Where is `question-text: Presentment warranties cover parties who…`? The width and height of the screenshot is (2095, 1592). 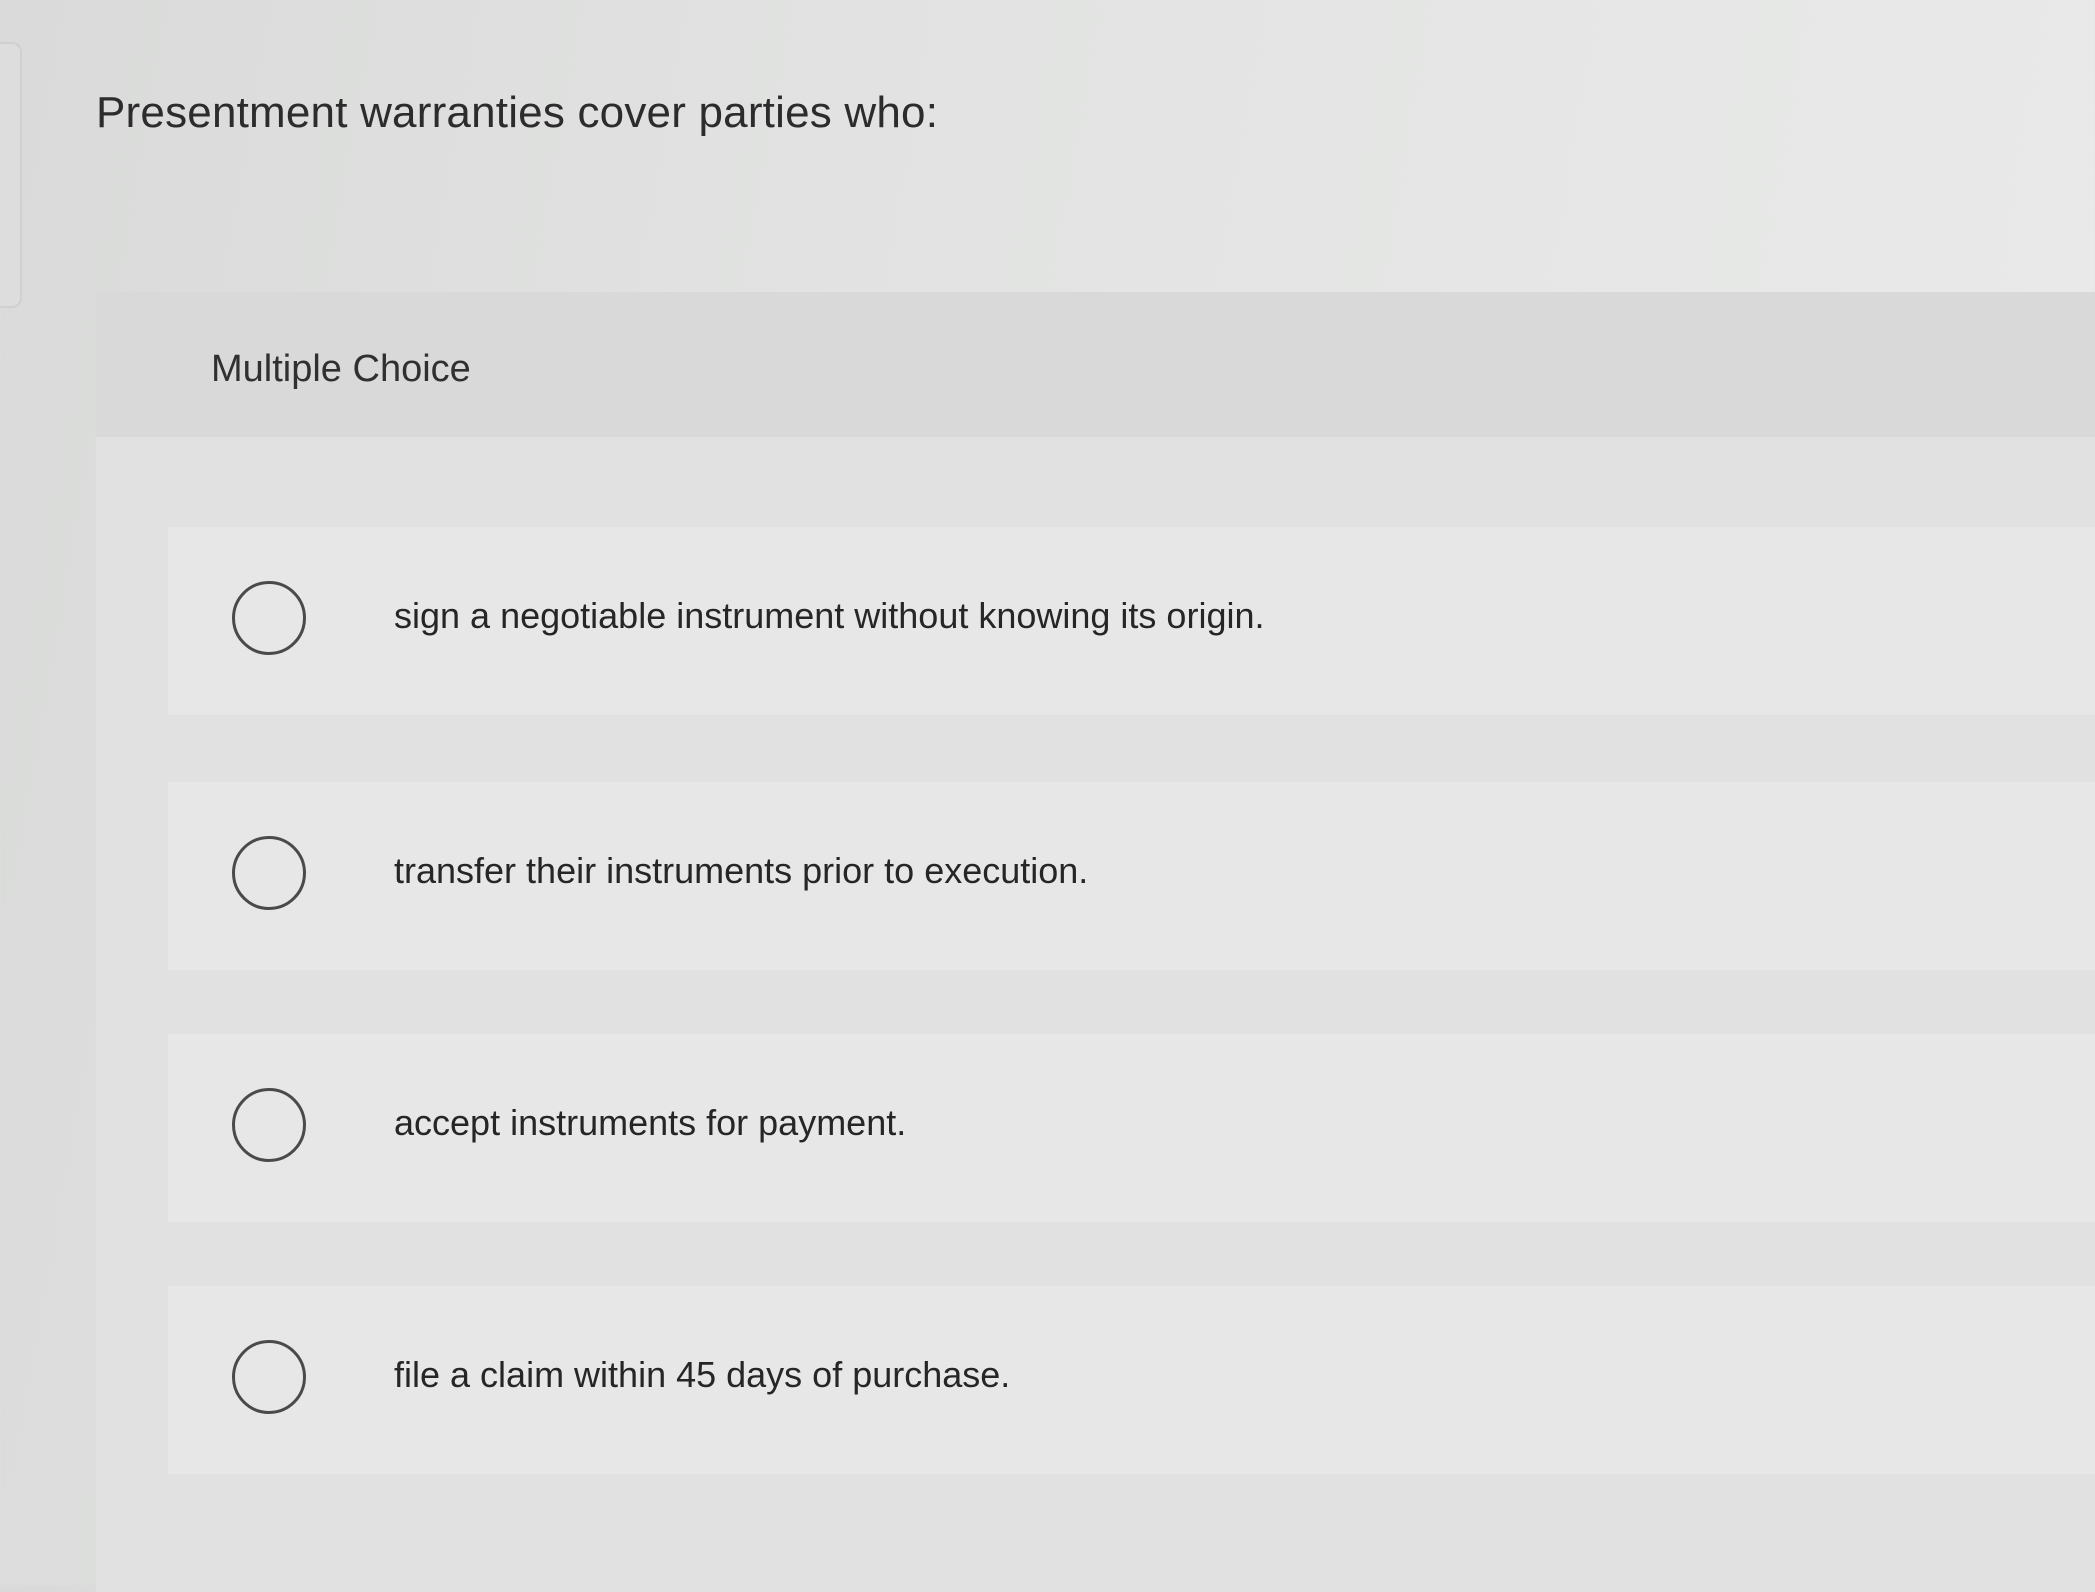 question-text: Presentment warranties cover parties who… is located at coordinates (517, 112).